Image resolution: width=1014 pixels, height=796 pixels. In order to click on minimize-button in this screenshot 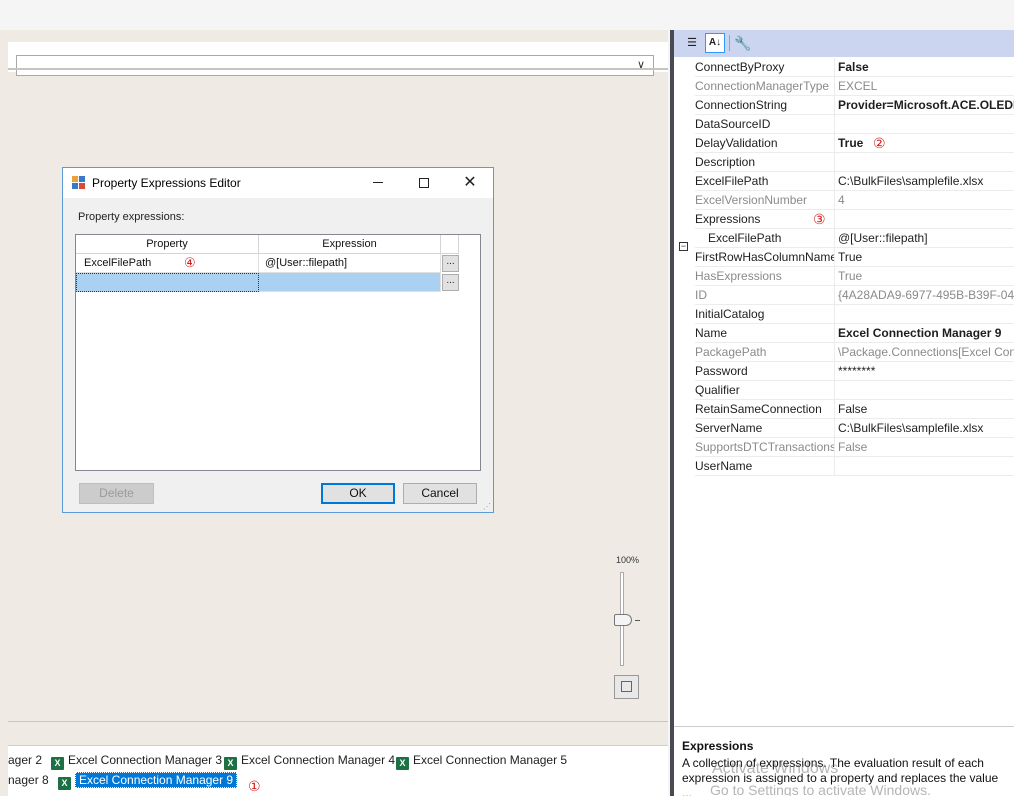, I will do `click(378, 183)`.